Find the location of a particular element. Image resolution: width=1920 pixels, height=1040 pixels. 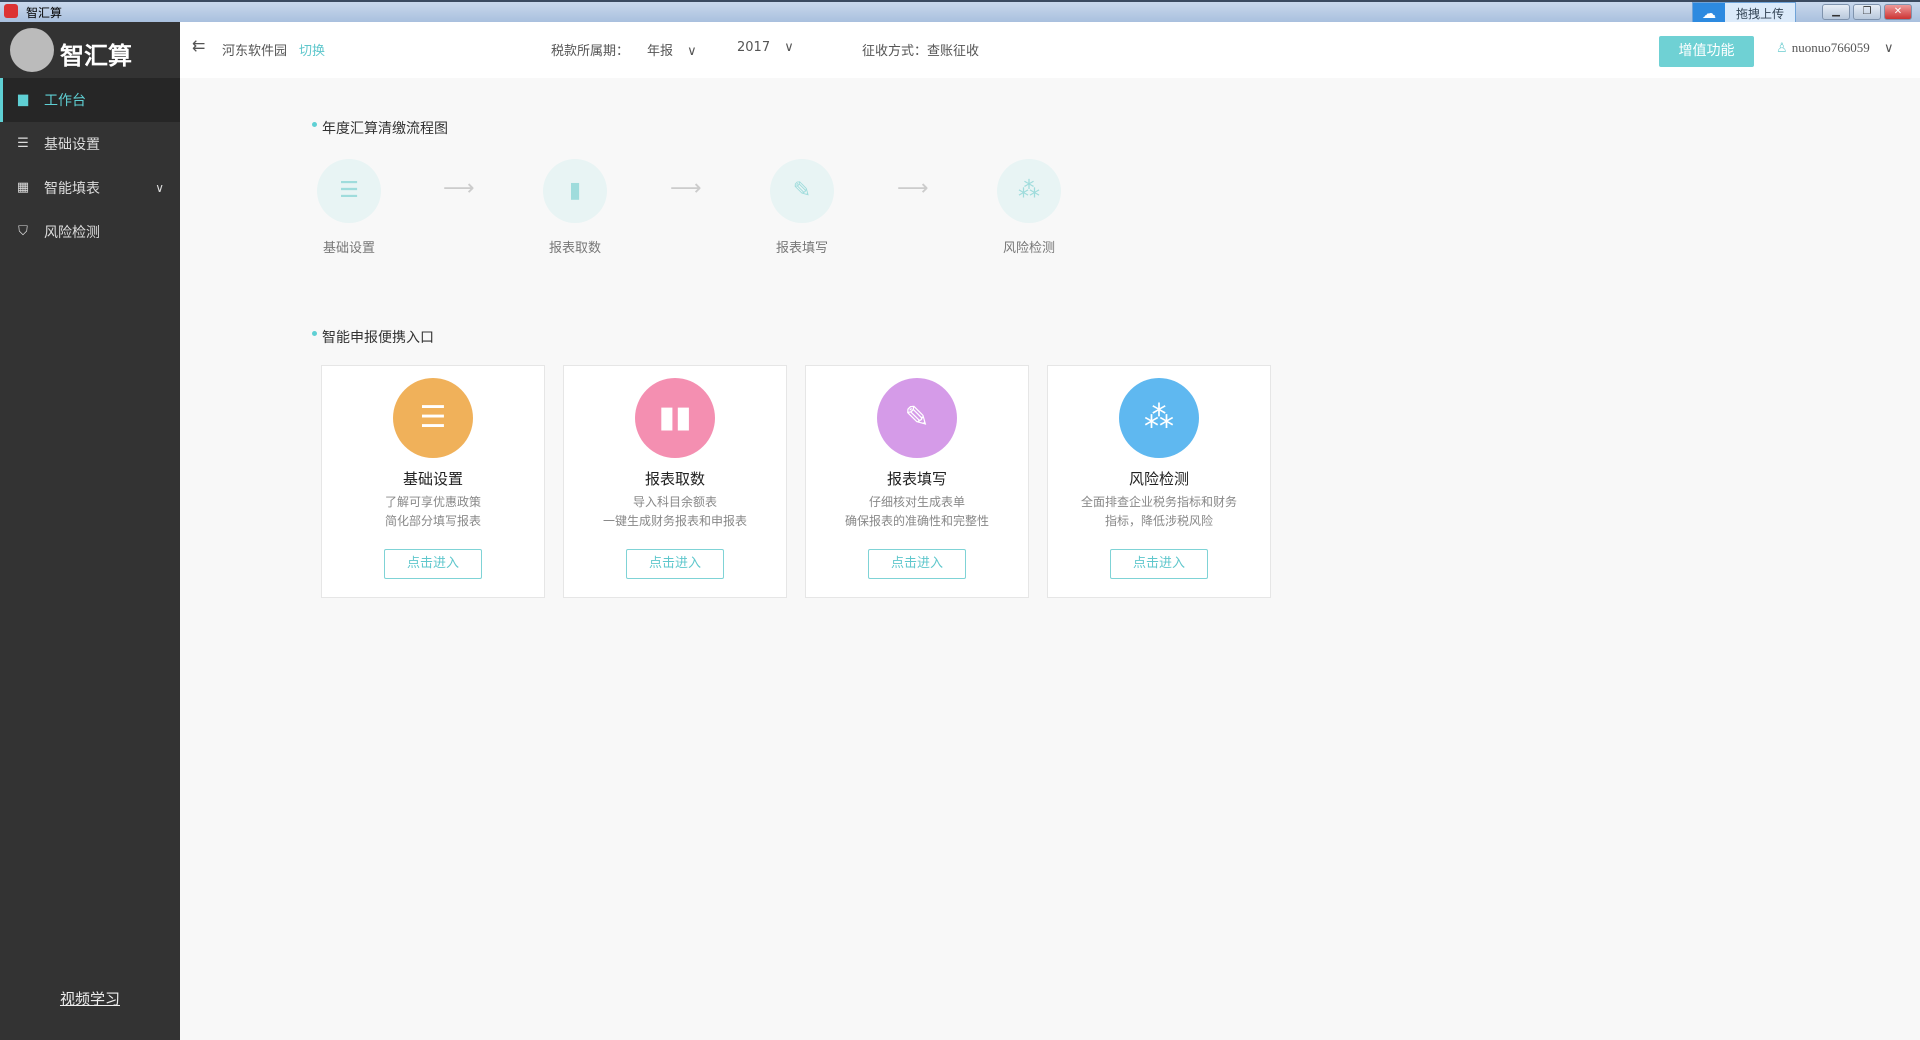

card-desc: 简化部分填写报表 is located at coordinates (432, 521).